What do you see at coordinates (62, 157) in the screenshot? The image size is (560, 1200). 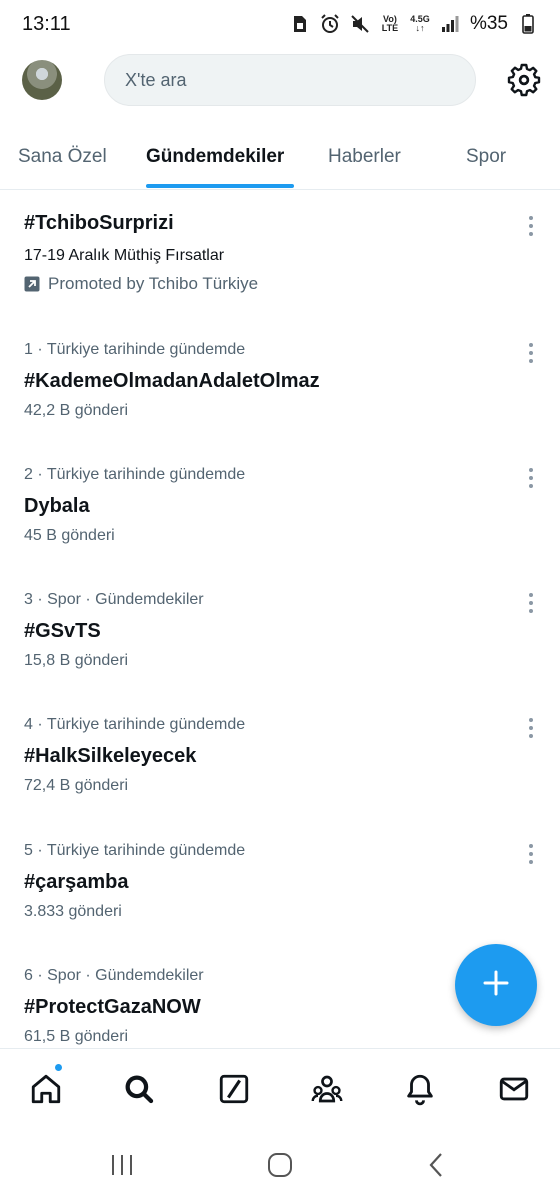 I see `tab-sana-ozel: Sana Özel` at bounding box center [62, 157].